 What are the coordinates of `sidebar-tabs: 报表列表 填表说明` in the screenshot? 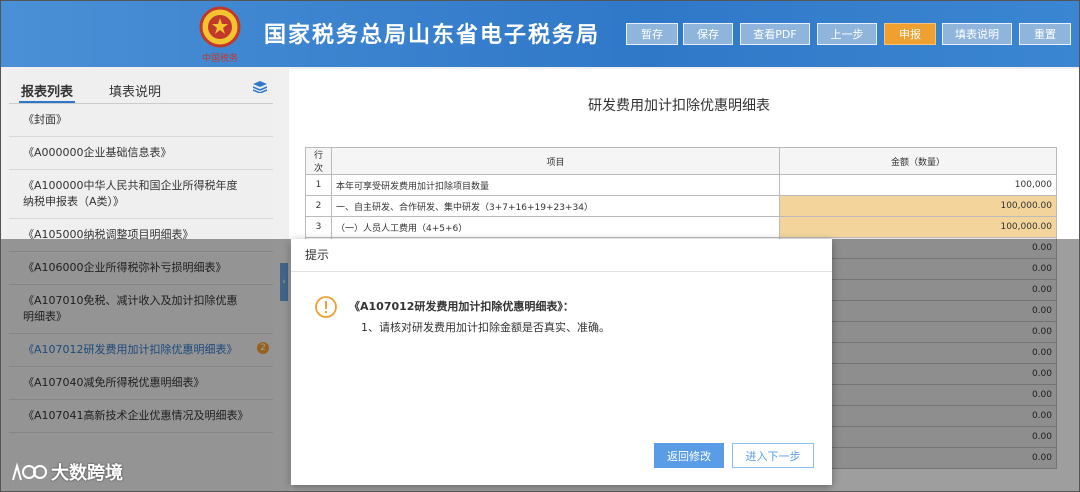 It's located at (141, 86).